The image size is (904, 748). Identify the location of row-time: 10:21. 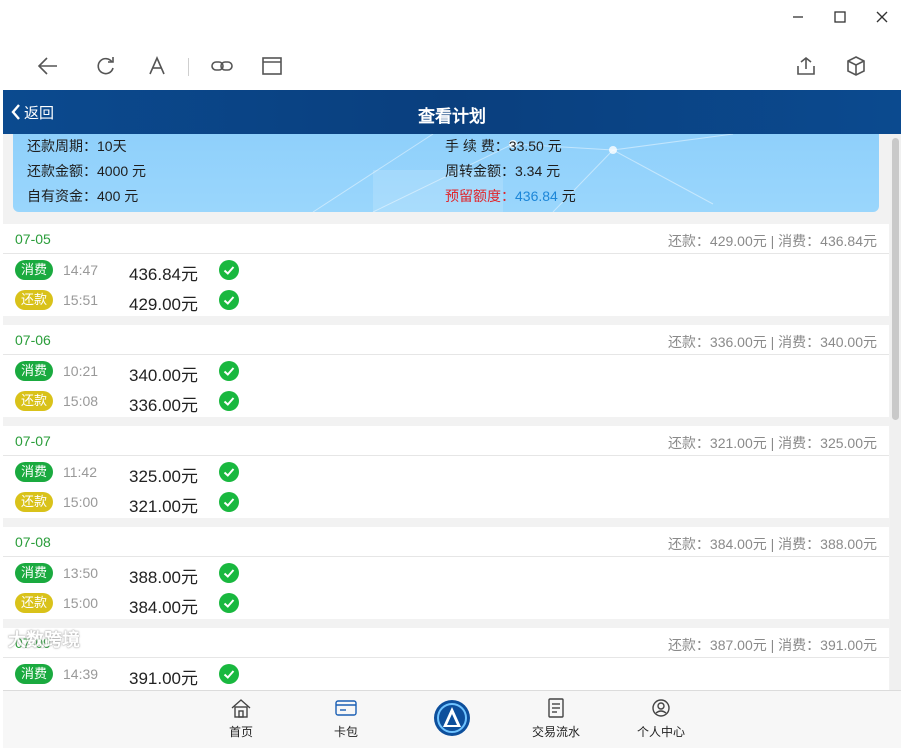
(81, 371).